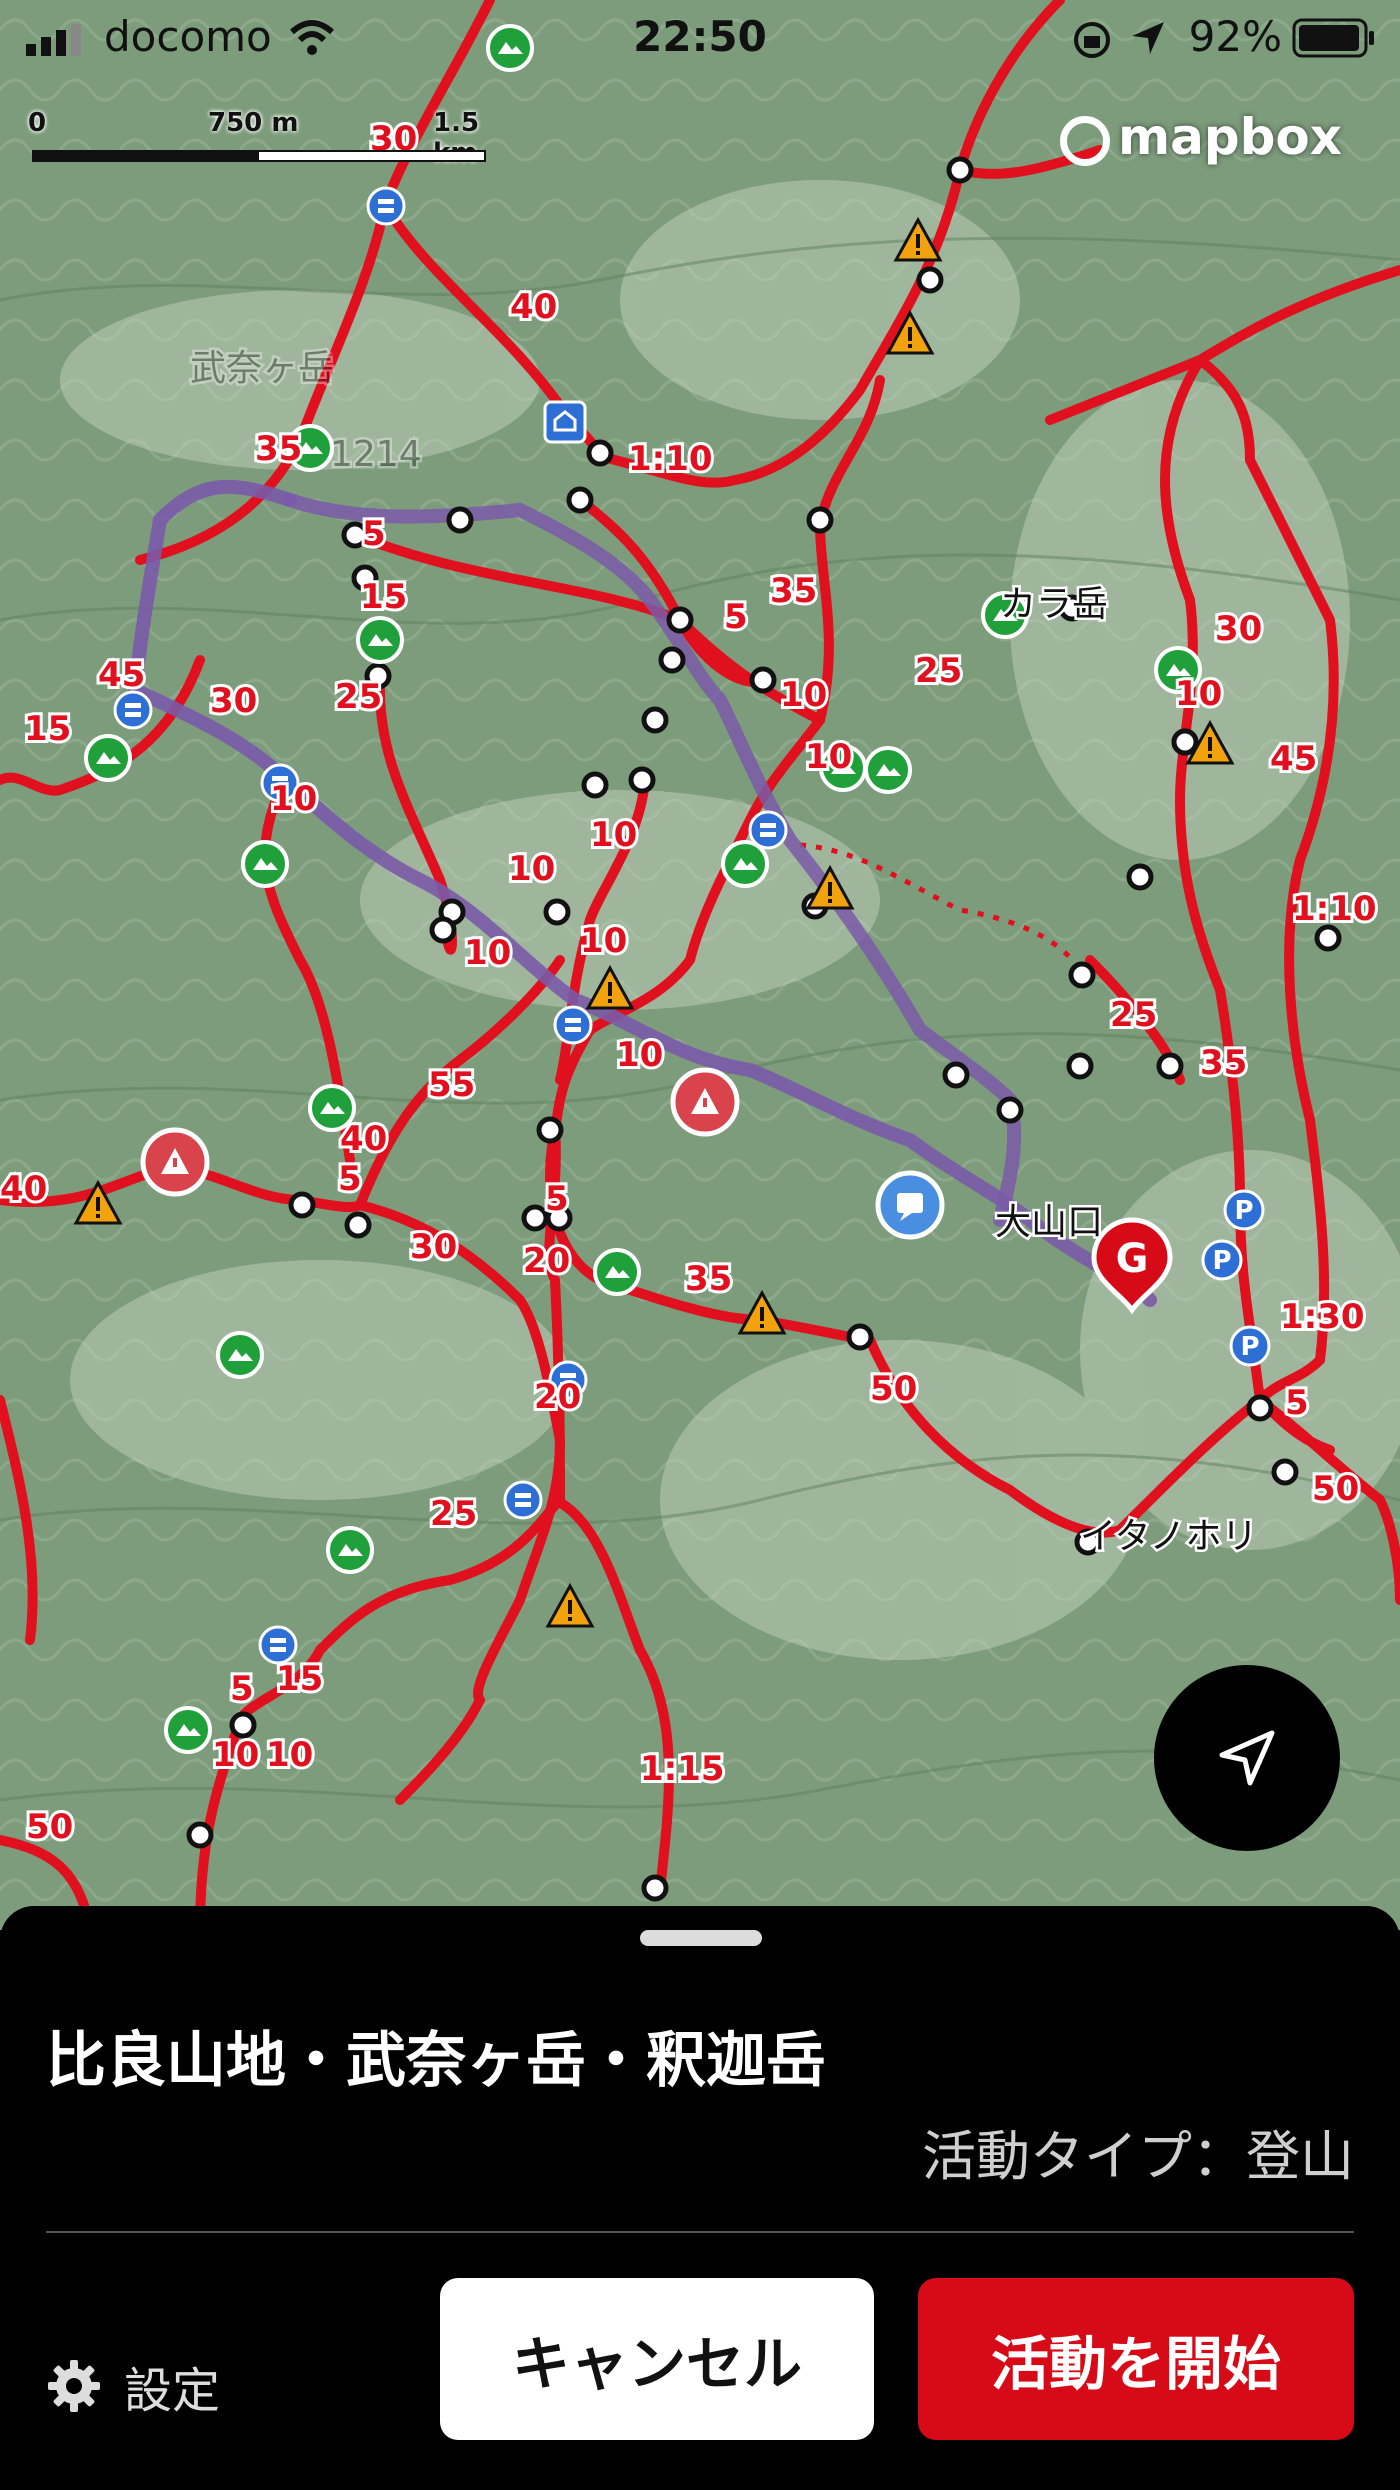 The width and height of the screenshot is (1400, 2490). I want to click on place-label-karadake: カラ岳, so click(1054, 604).